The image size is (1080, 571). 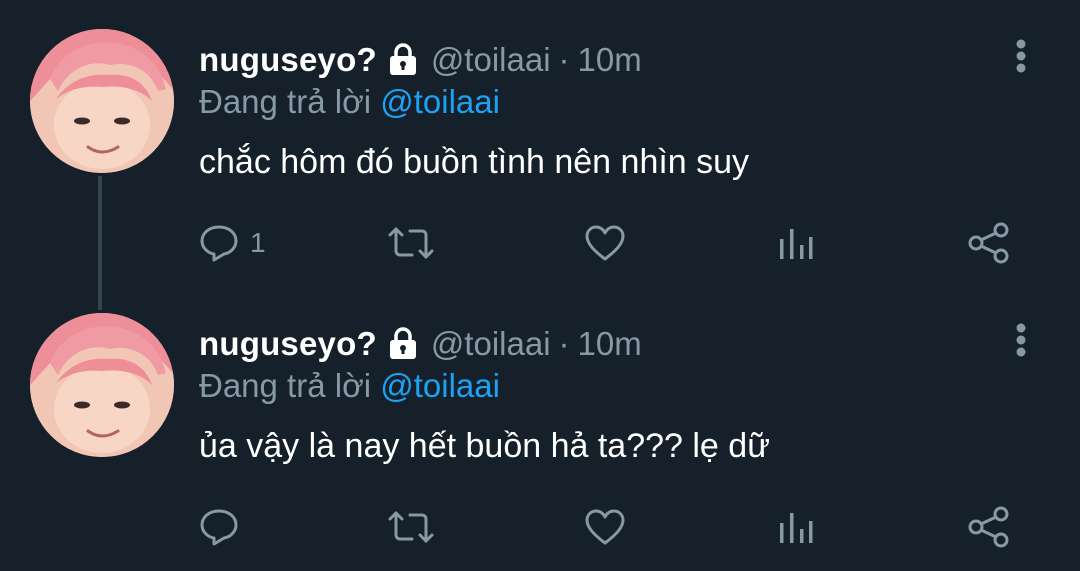 What do you see at coordinates (540, 527) in the screenshot?
I see `tweet-actions` at bounding box center [540, 527].